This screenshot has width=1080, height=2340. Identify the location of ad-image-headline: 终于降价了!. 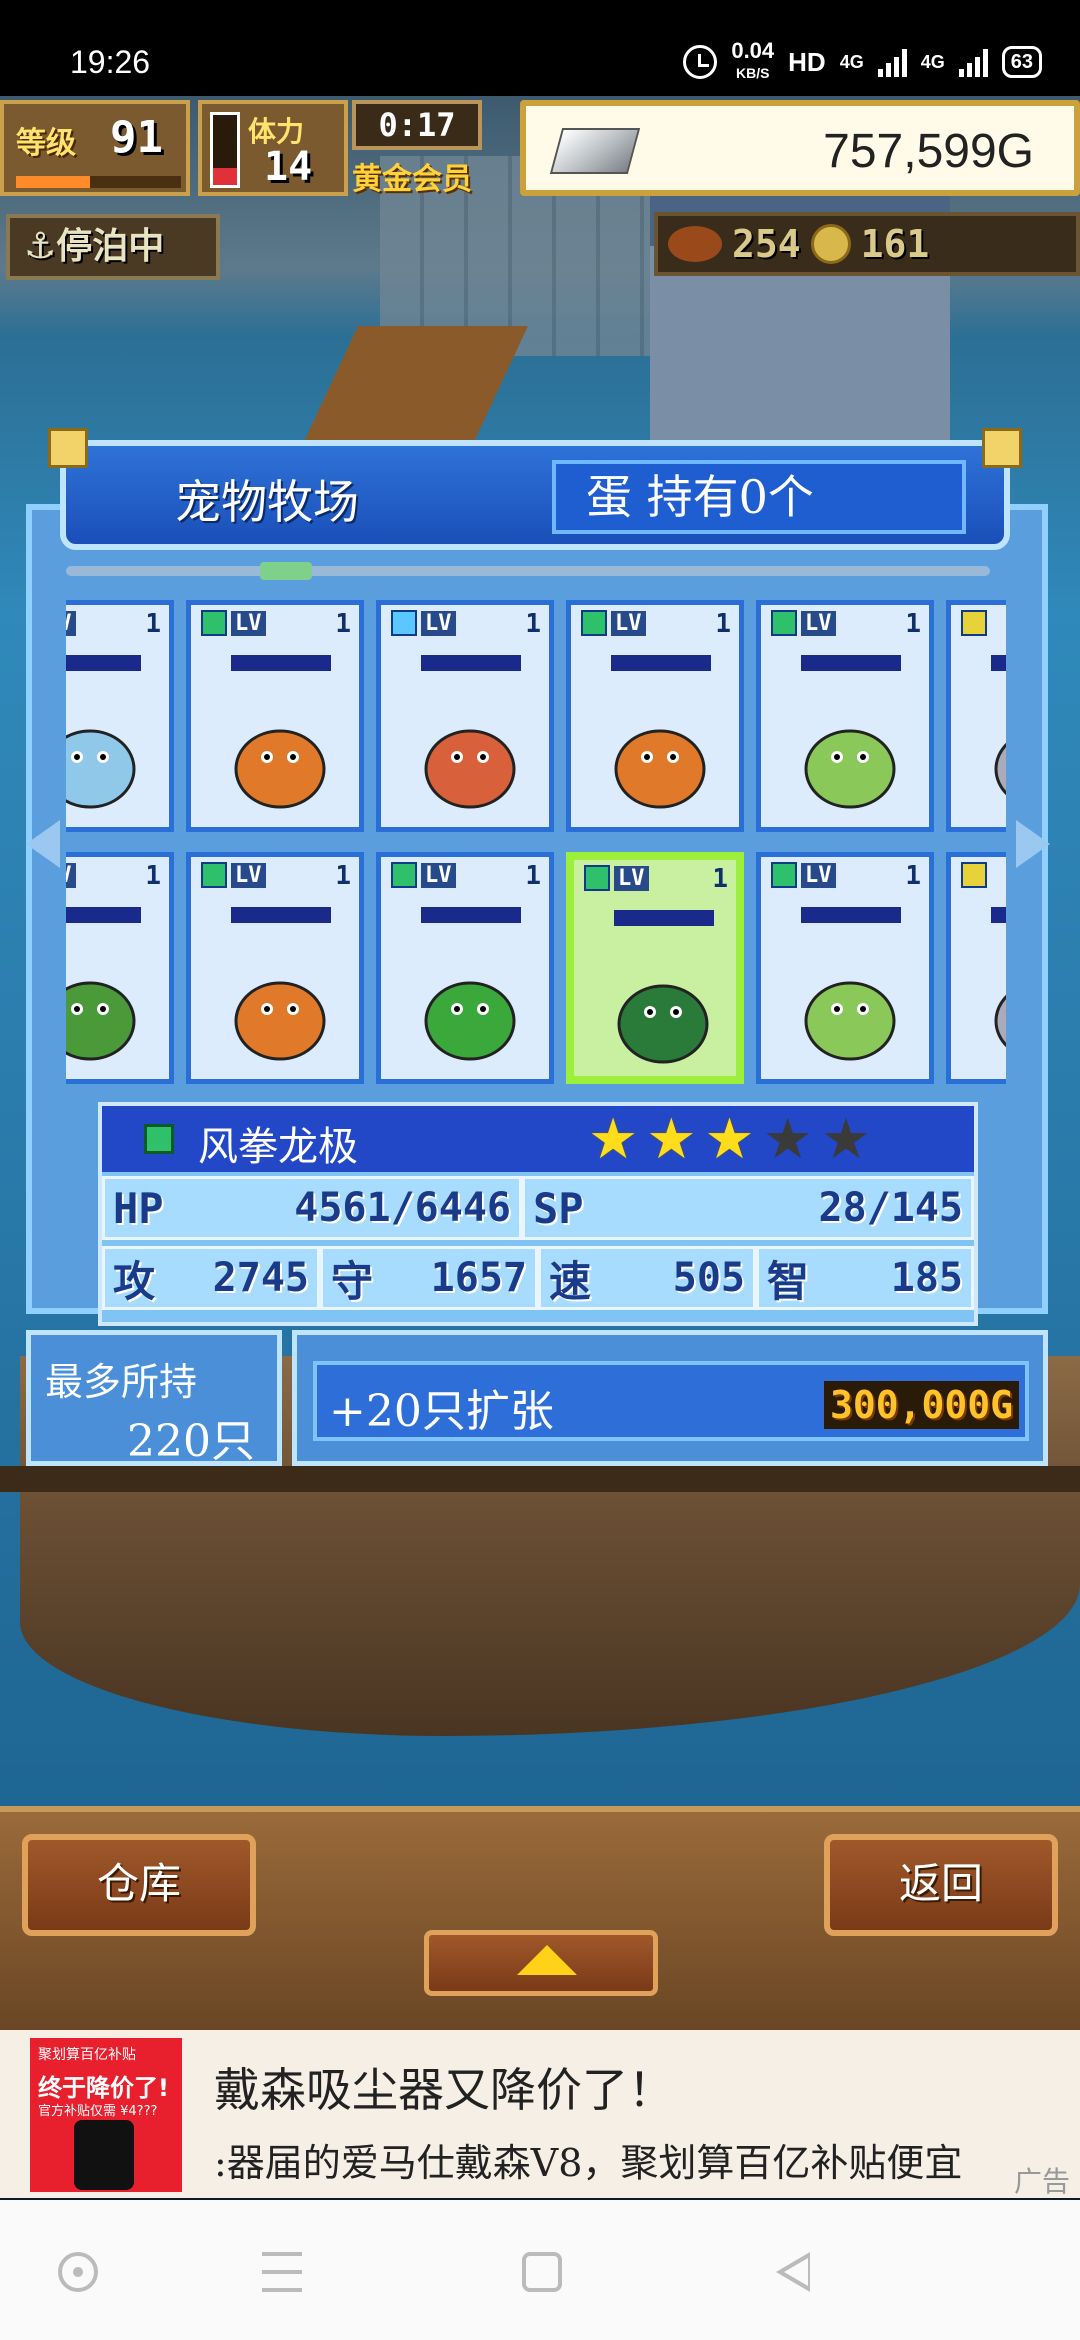
(103, 2088).